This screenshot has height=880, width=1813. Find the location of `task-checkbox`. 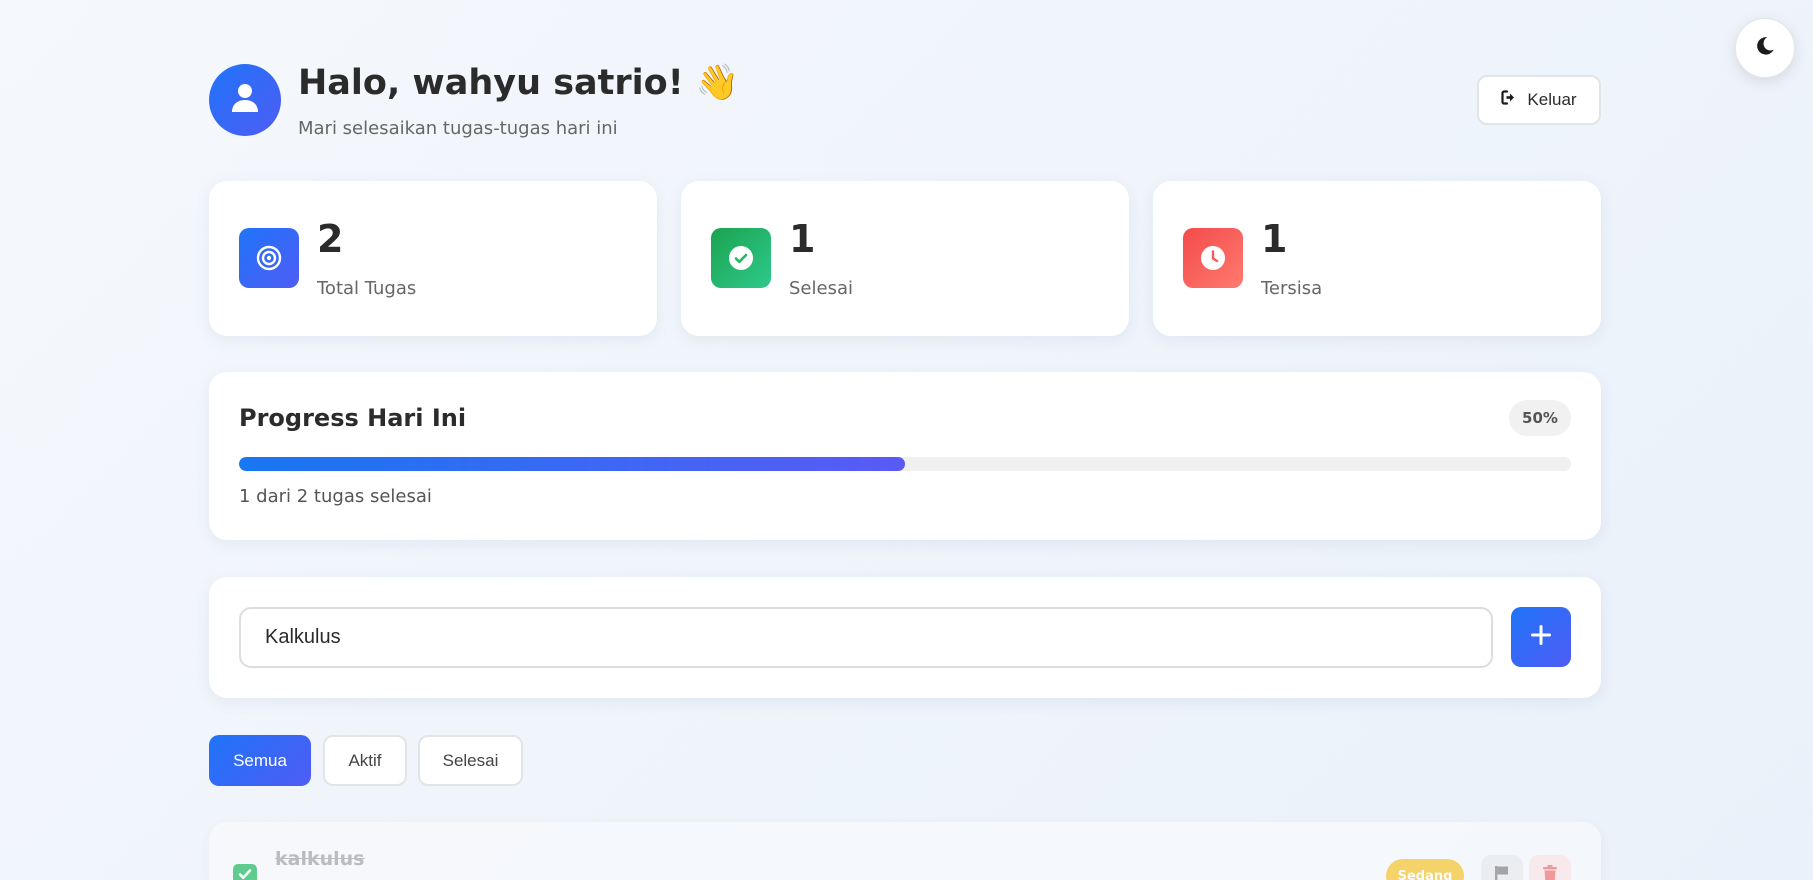

task-checkbox is located at coordinates (245, 872).